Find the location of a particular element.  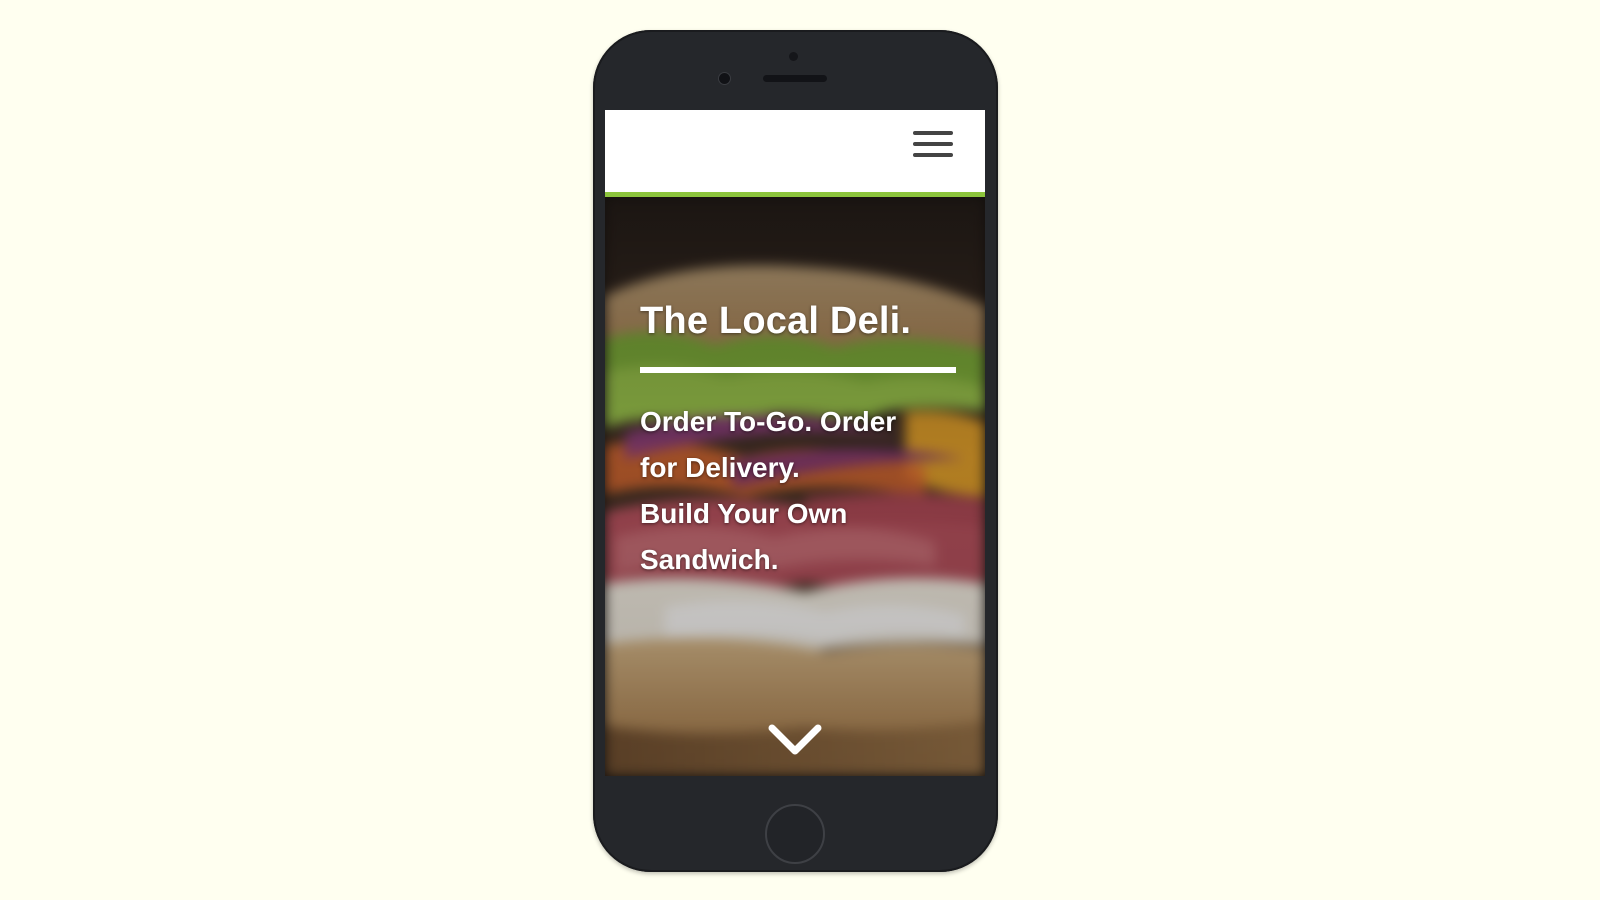

hero-title: The Local Deli. is located at coordinates (776, 321).